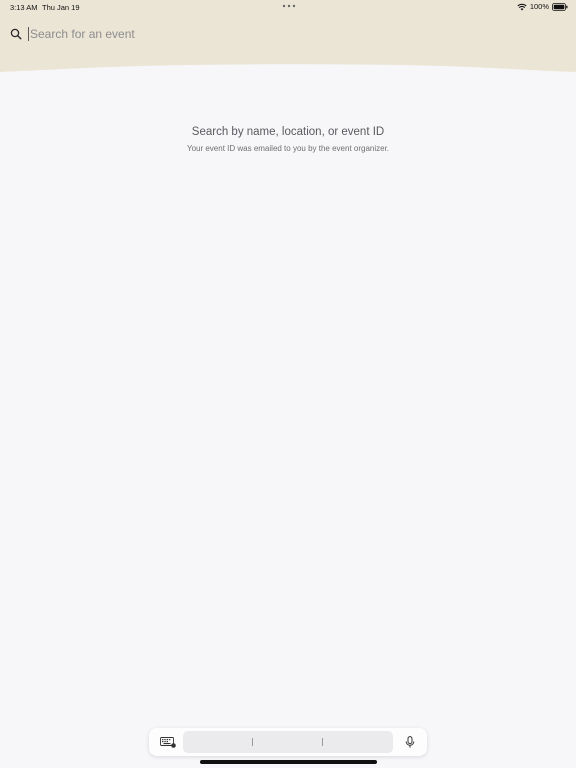 This screenshot has height=768, width=576. I want to click on search-bar, so click(270, 34).